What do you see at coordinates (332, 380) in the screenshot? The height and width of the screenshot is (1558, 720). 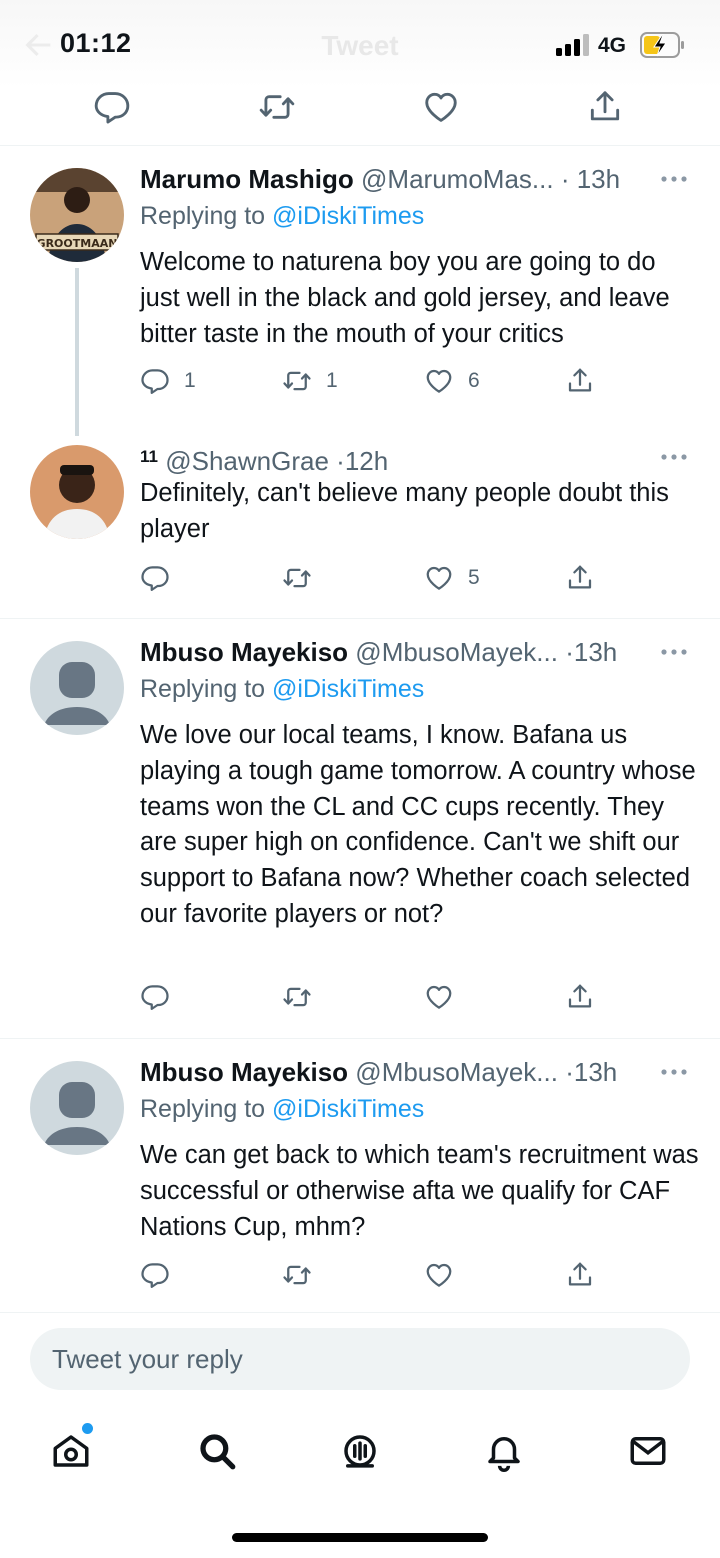 I see `retweet-count: 1` at bounding box center [332, 380].